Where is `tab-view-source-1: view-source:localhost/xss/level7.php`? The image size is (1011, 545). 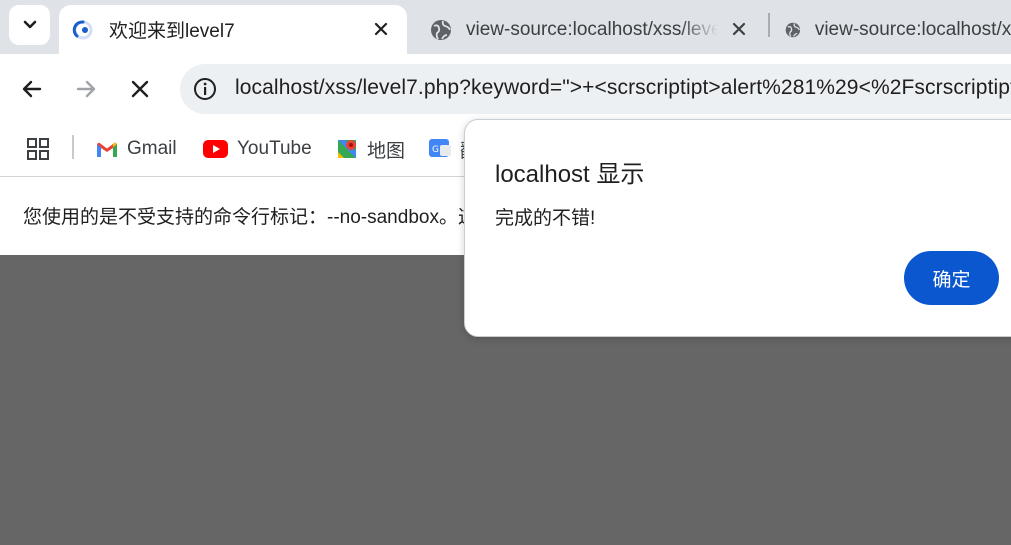 tab-view-source-1: view-source:localhost/xss/level7.php is located at coordinates (590, 29).